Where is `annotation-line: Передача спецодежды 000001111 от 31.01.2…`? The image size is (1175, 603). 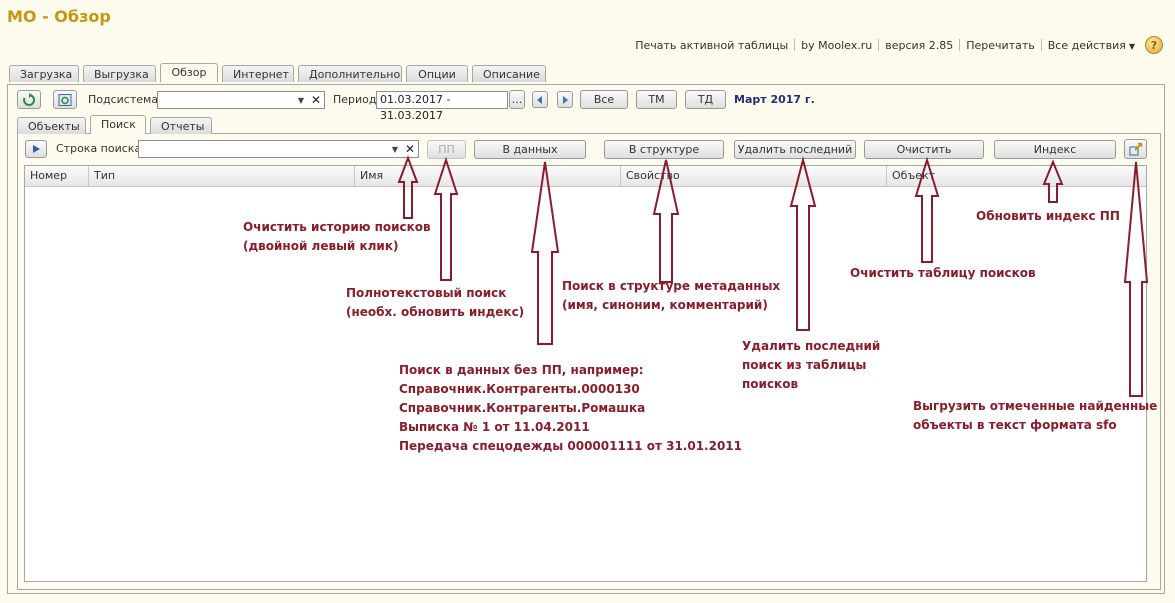 annotation-line: Передача спецодежды 000001111 от 31.01.2… is located at coordinates (571, 446).